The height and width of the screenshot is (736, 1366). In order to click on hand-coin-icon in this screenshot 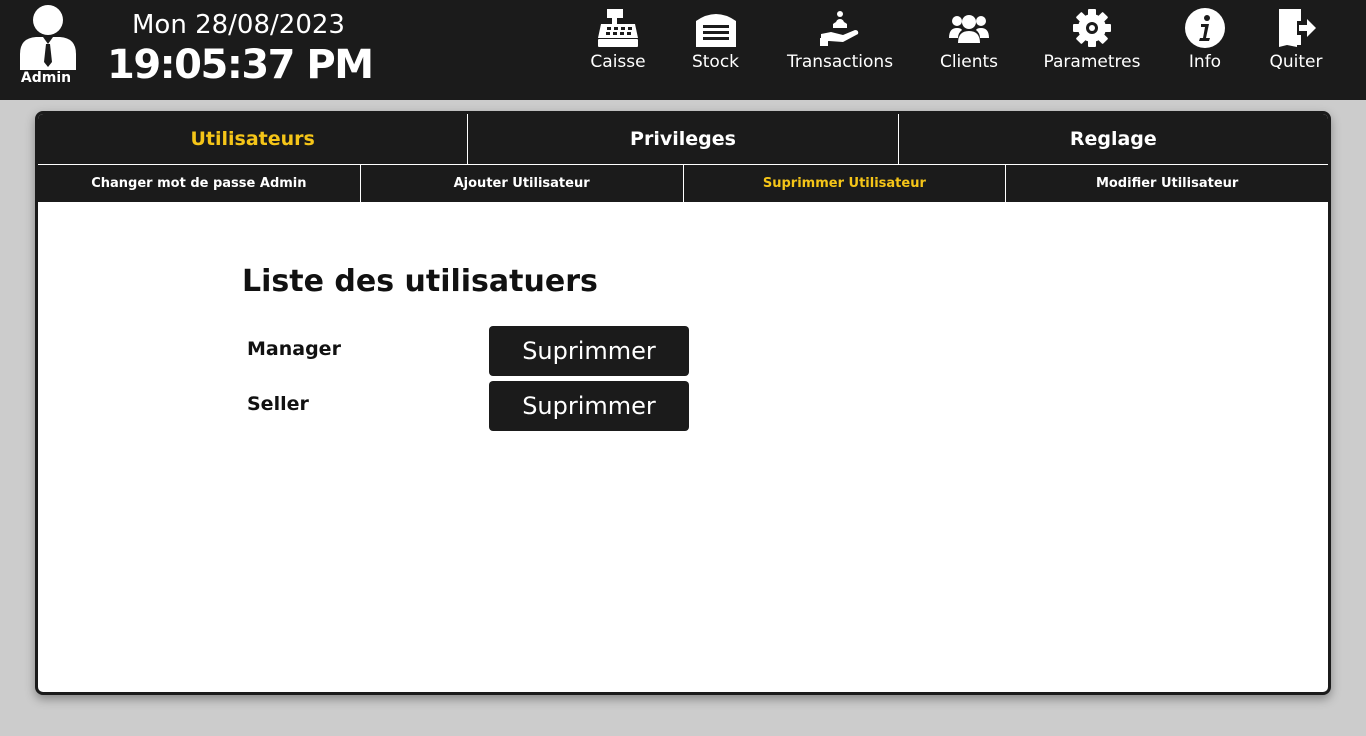, I will do `click(839, 28)`.